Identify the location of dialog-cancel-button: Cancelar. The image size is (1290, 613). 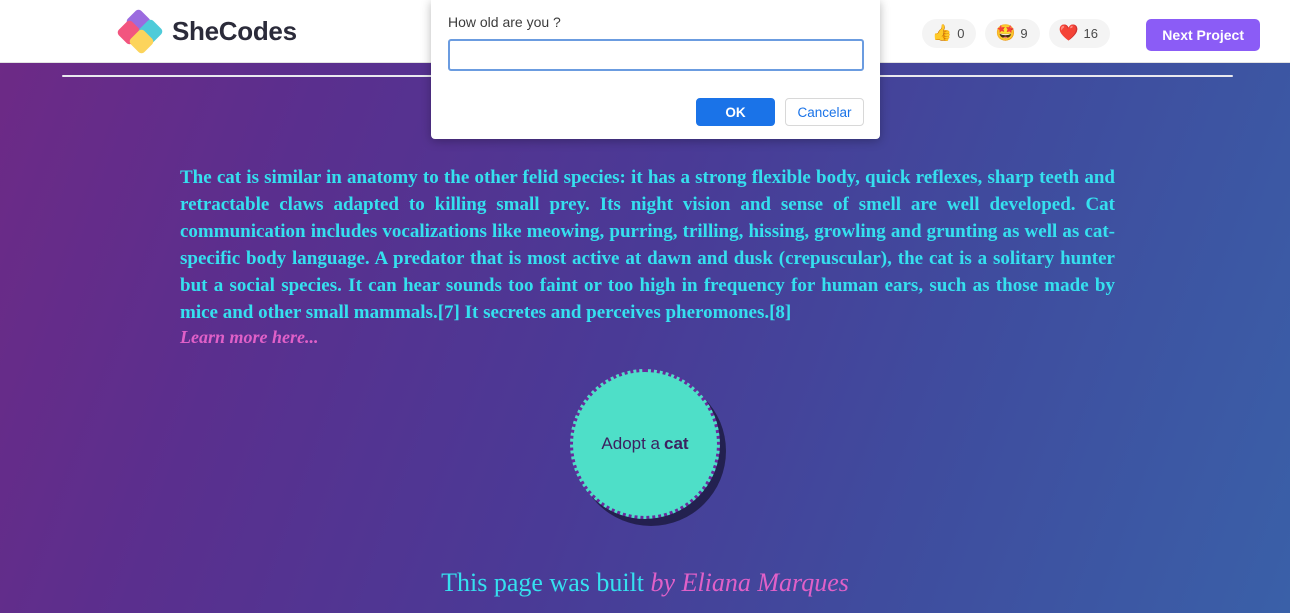
(824, 112).